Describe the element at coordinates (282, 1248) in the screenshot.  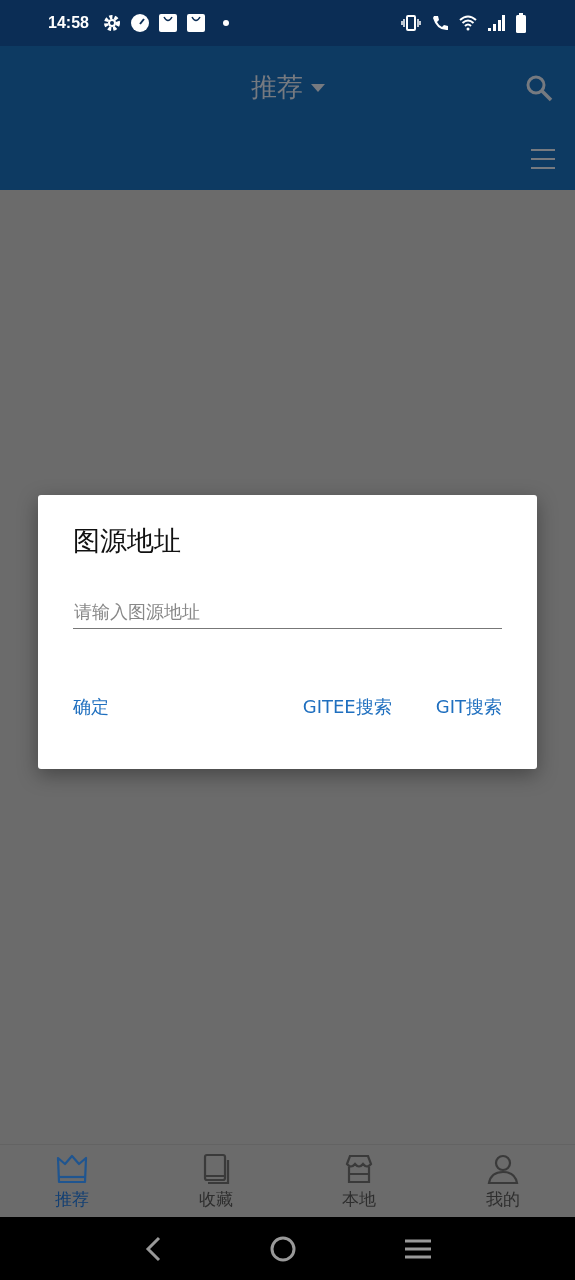
I see `home-icon` at that location.